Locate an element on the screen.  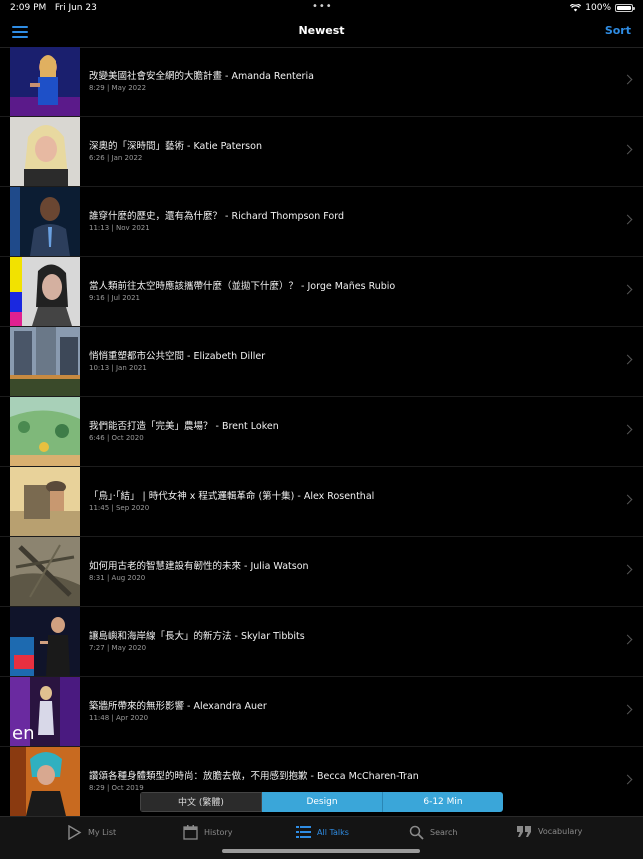
talk-title: 改變美國社會安全網的大膽計畫 - Amanda Renteria is located at coordinates (201, 76).